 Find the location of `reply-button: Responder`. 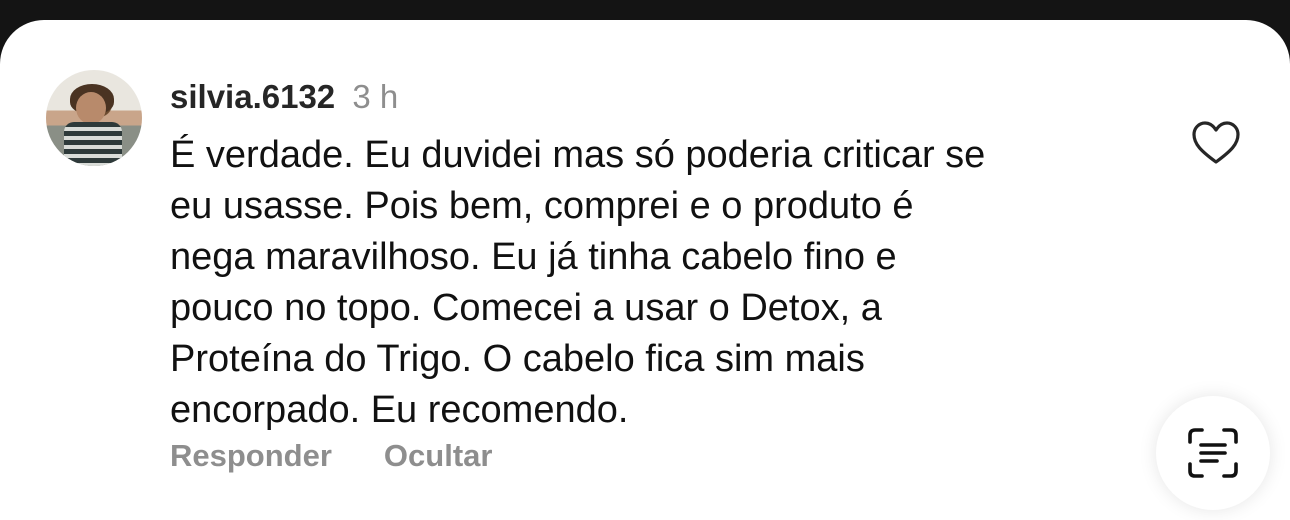

reply-button: Responder is located at coordinates (251, 456).